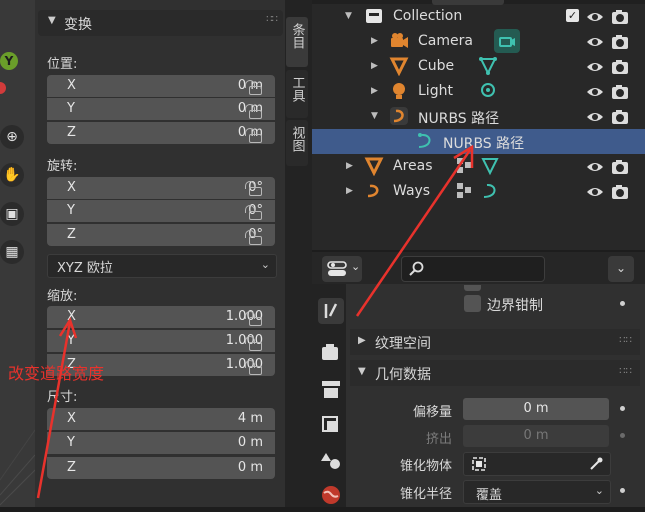 Image resolution: width=645 pixels, height=512 pixels. I want to click on clamp-label: 边界钳制, so click(515, 306).